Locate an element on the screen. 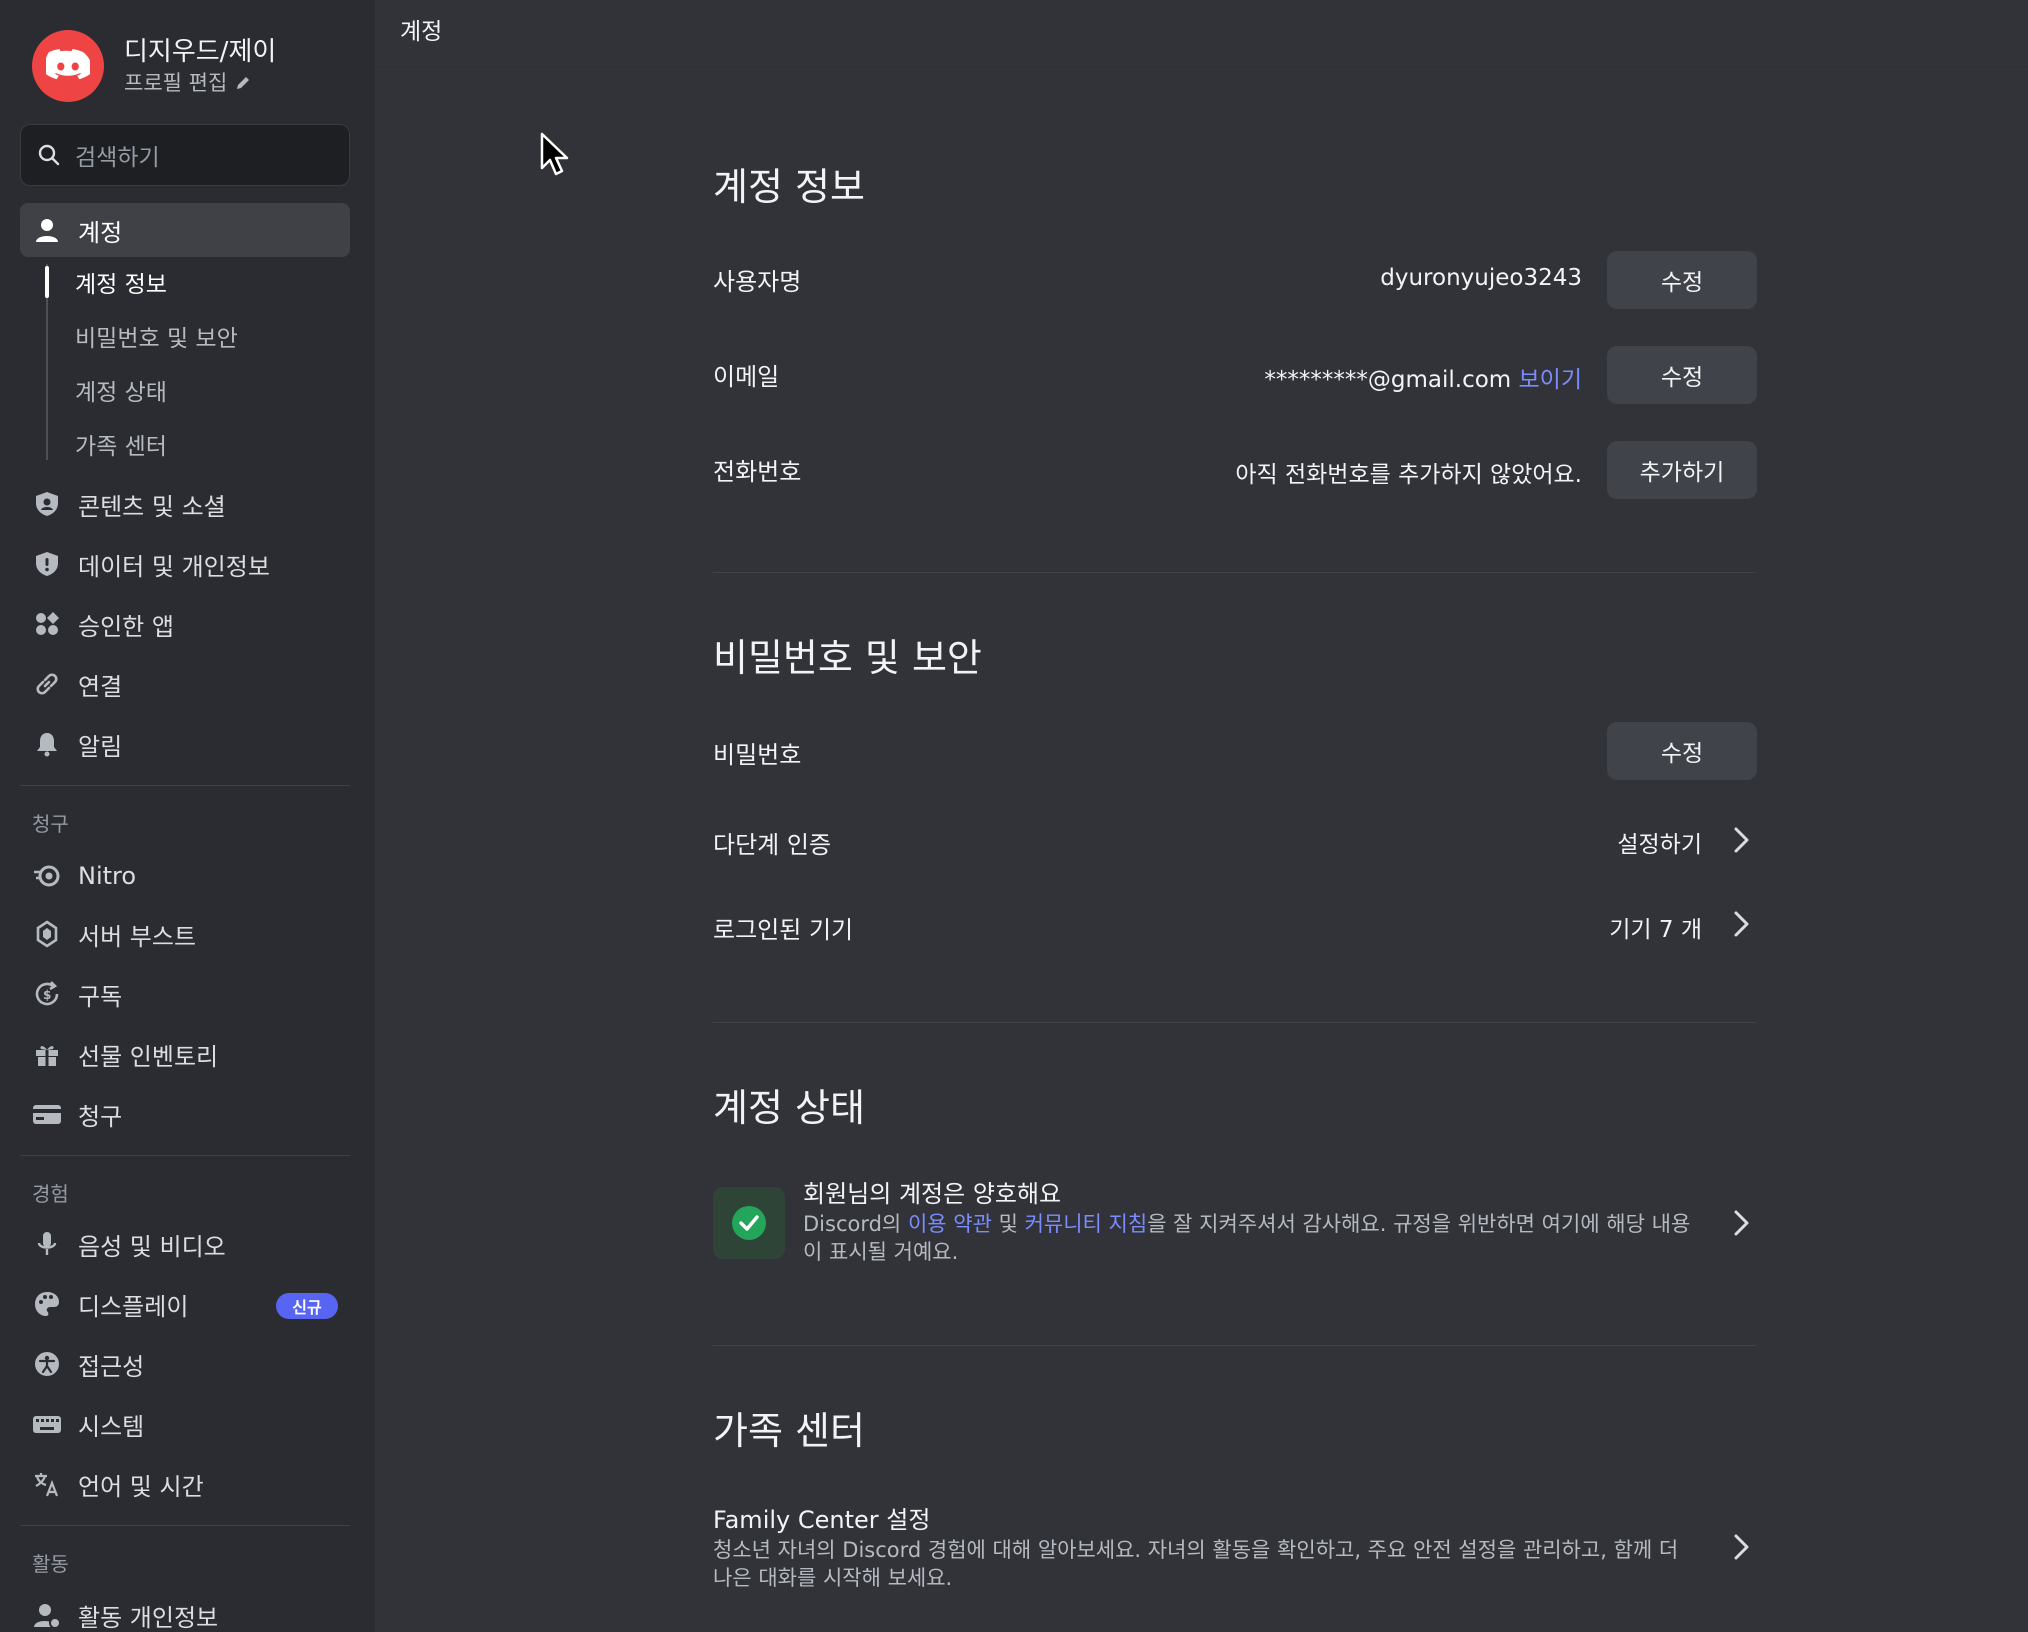 This screenshot has width=2028, height=1632. check-circle-icon is located at coordinates (749, 1223).